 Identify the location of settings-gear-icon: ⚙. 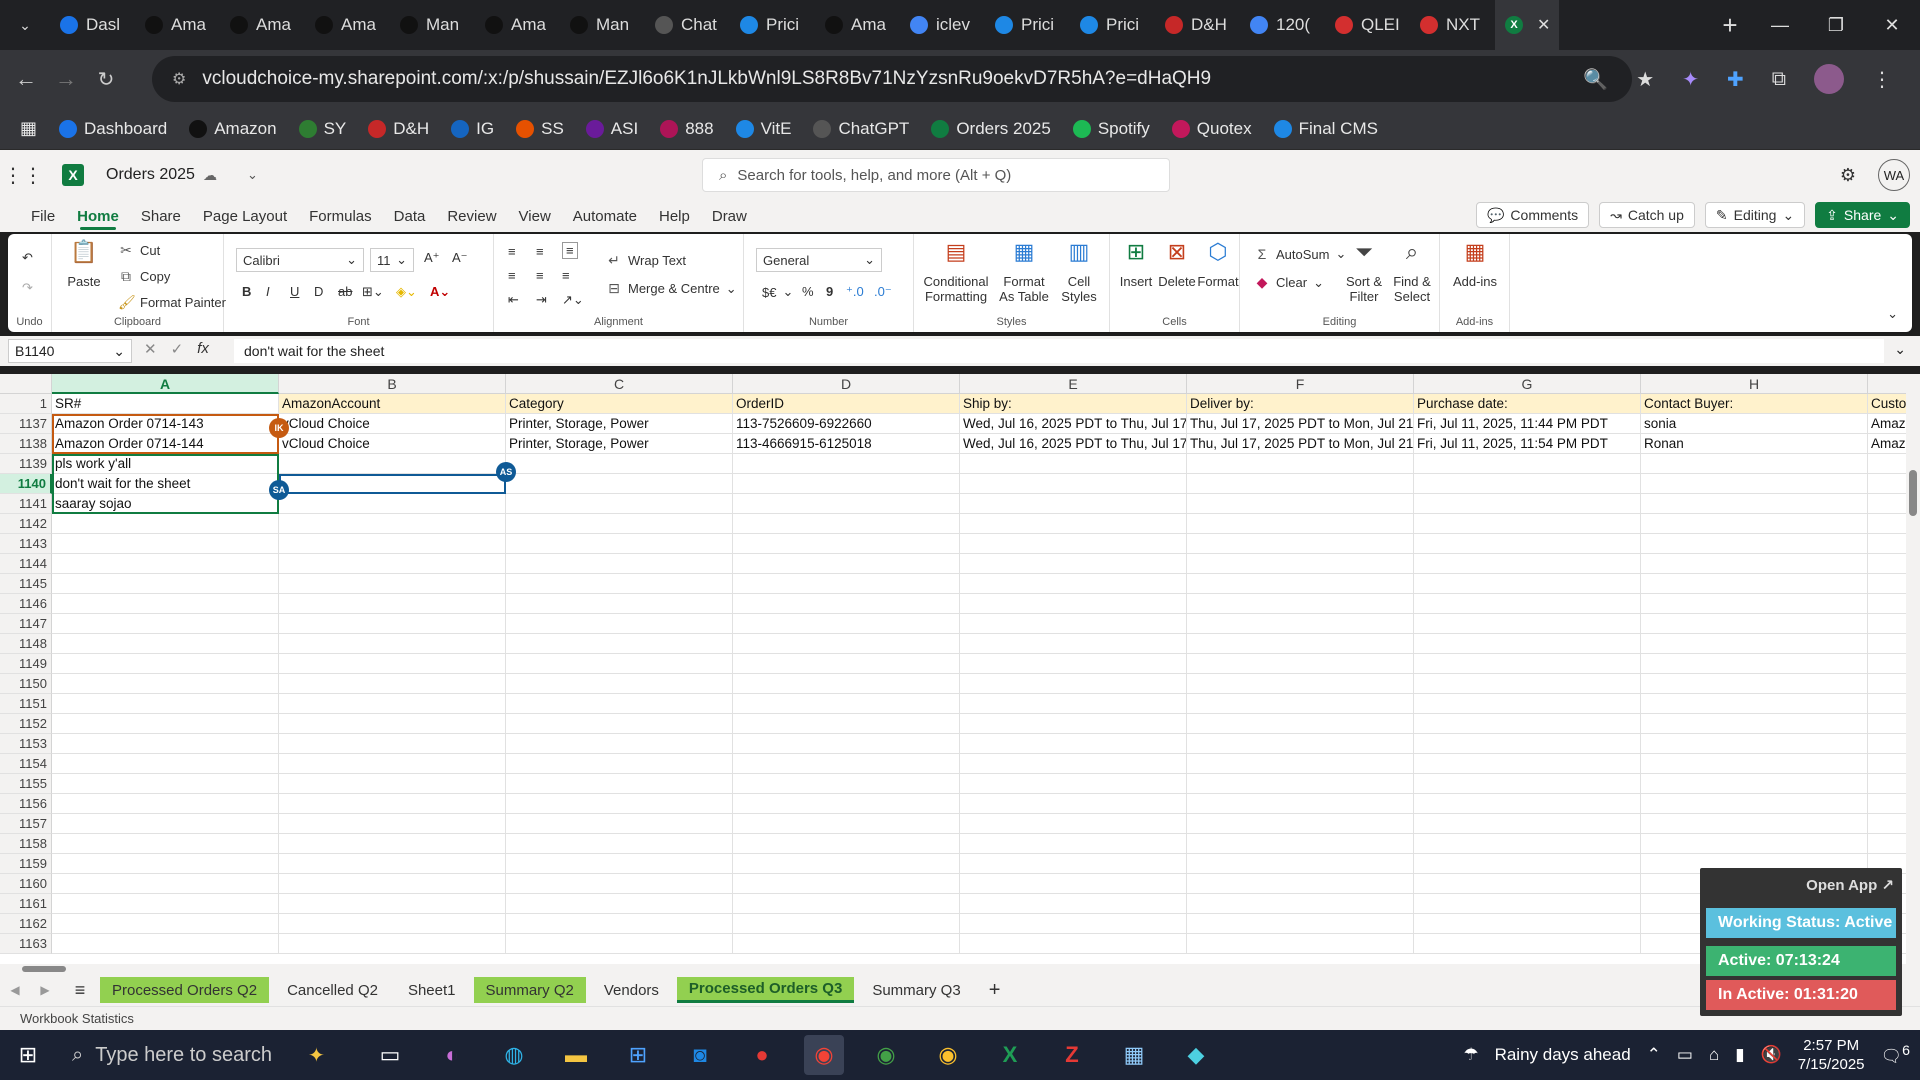
(1848, 175).